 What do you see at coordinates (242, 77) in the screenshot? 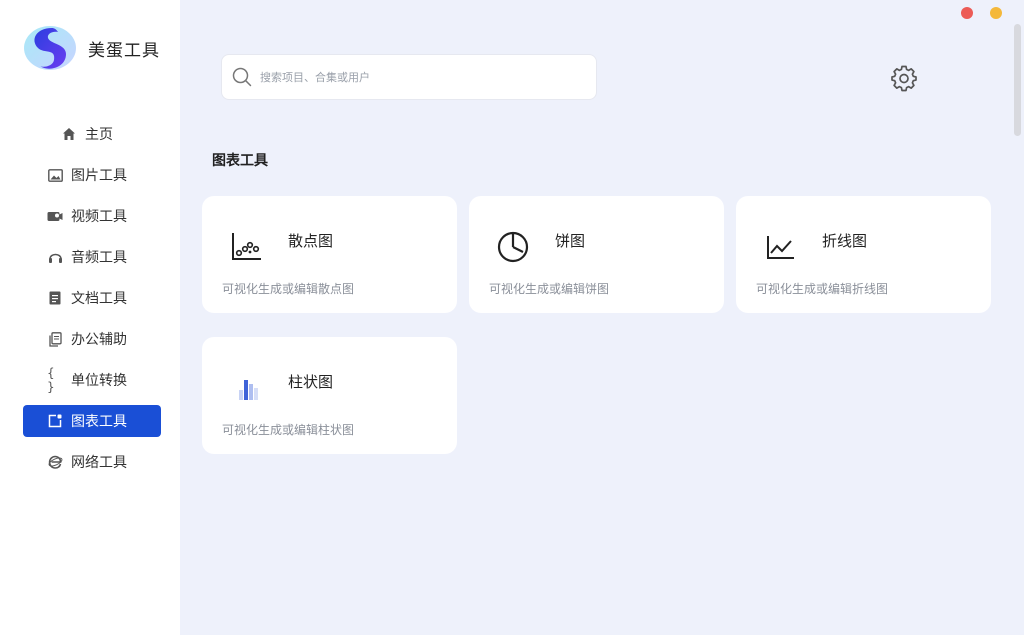
I see `search-icon` at bounding box center [242, 77].